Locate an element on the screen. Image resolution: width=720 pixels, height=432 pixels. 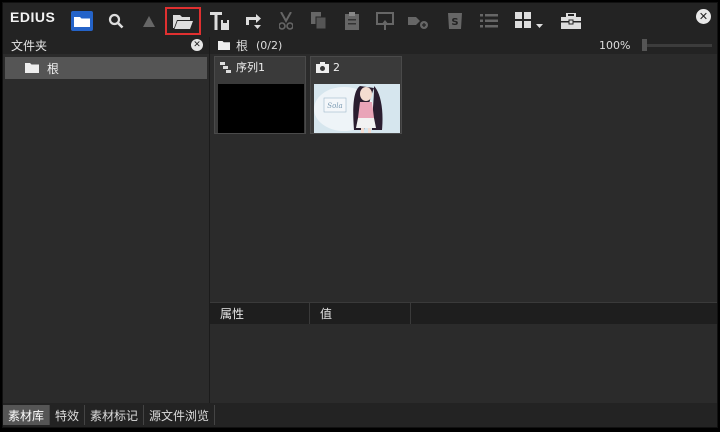
replace-icon is located at coordinates (253, 21).